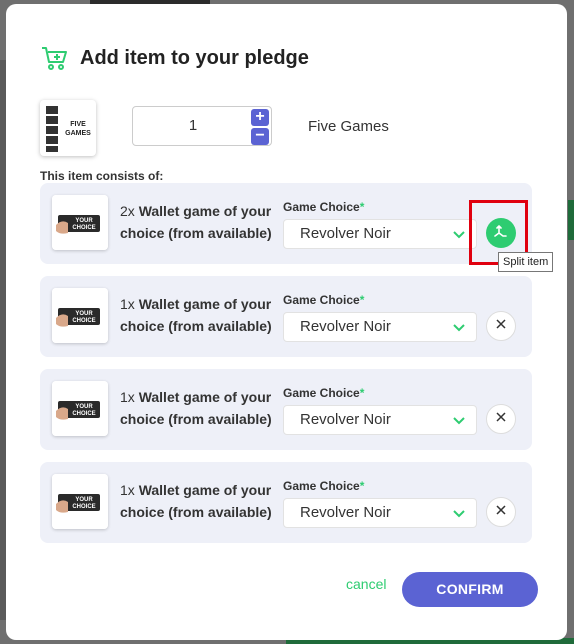 The width and height of the screenshot is (574, 644). Describe the element at coordinates (127, 211) in the screenshot. I see `item-quantity: 2x` at that location.